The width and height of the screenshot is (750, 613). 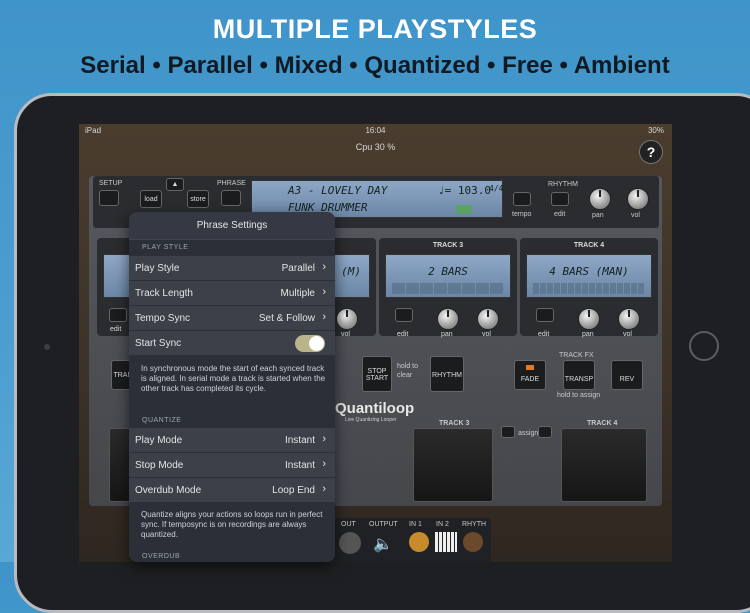 I want to click on stop-start-label: STOP START, so click(x=377, y=375).